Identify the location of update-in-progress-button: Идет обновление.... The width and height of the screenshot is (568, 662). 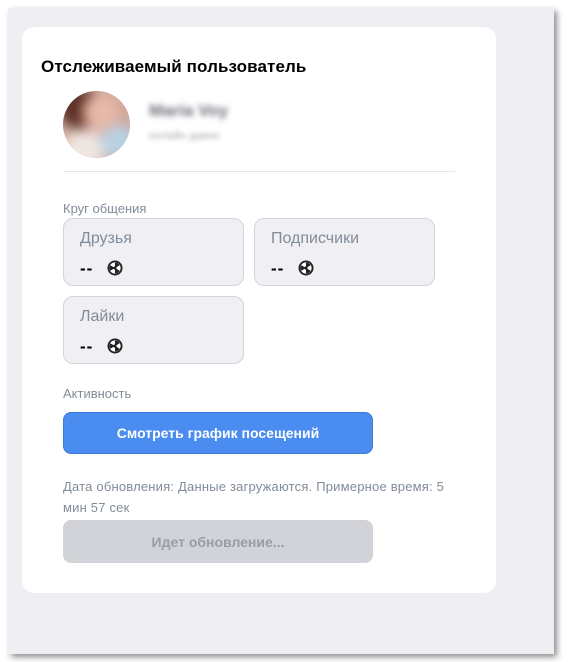
(218, 541).